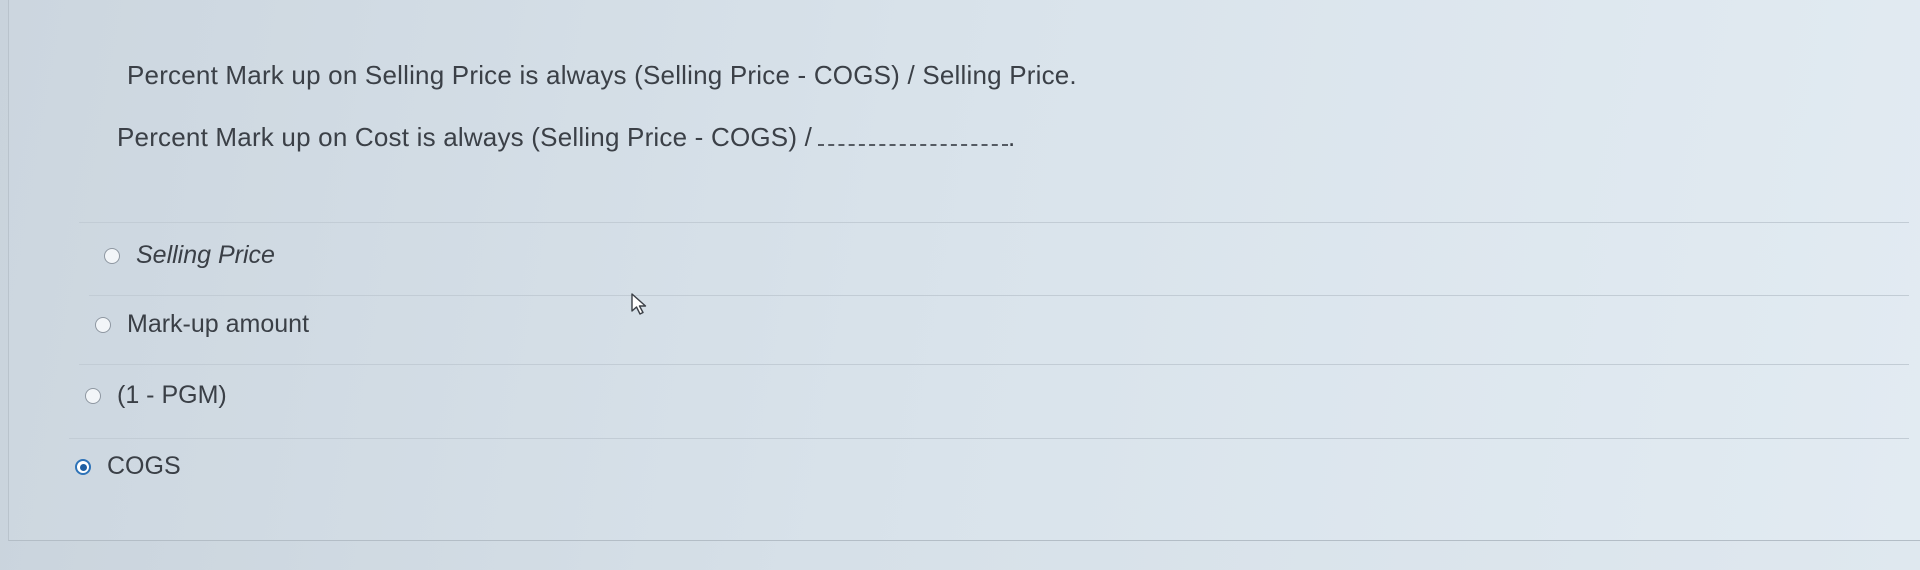  I want to click on option-selling-price: Selling Price, so click(189, 255).